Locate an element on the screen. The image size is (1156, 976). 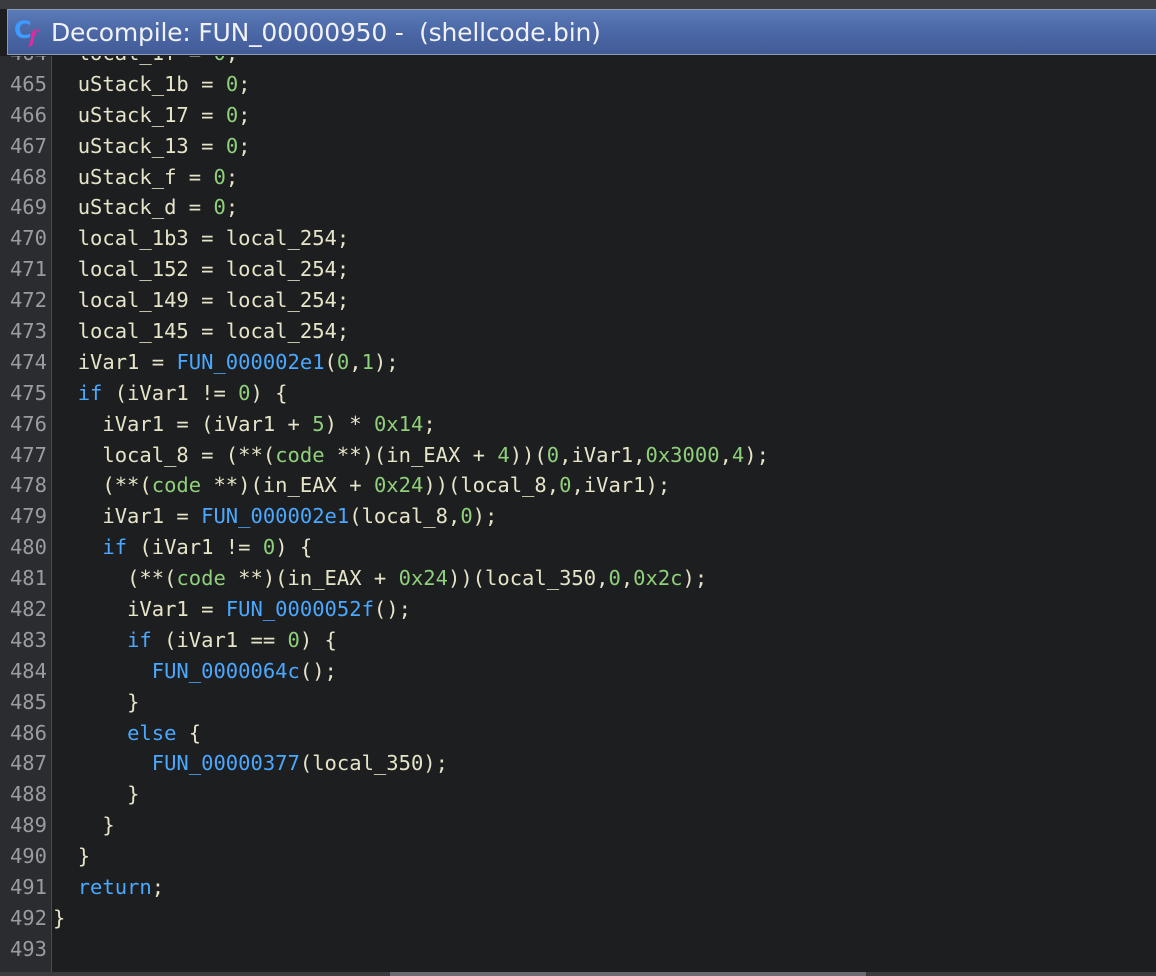
code-token: local_1f is located at coordinates (127, 60).